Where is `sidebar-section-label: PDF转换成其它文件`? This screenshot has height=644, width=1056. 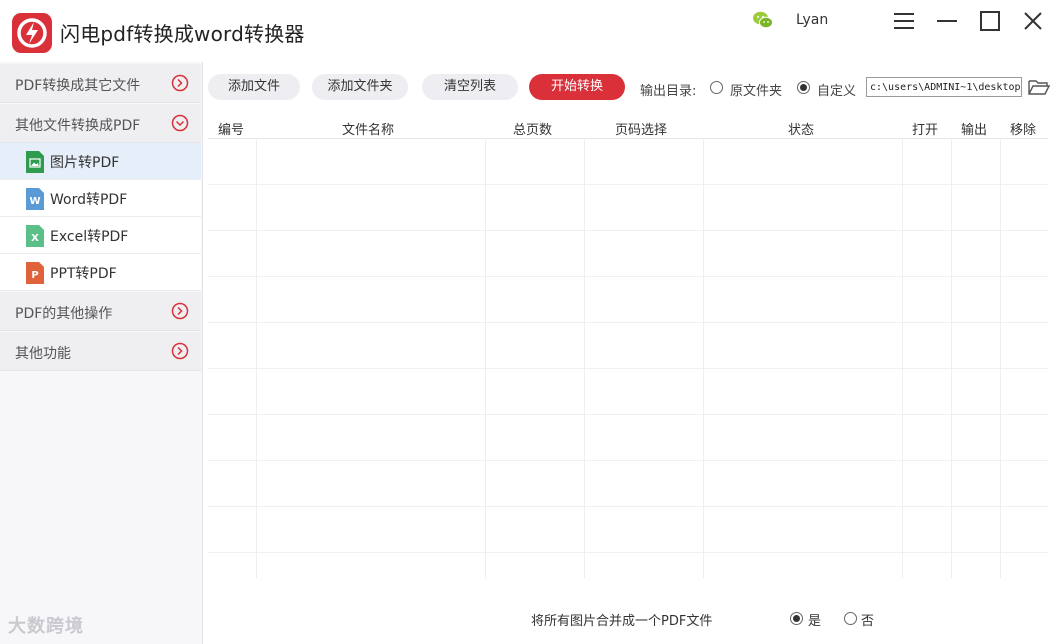
sidebar-section-label: PDF转换成其它文件 is located at coordinates (78, 86).